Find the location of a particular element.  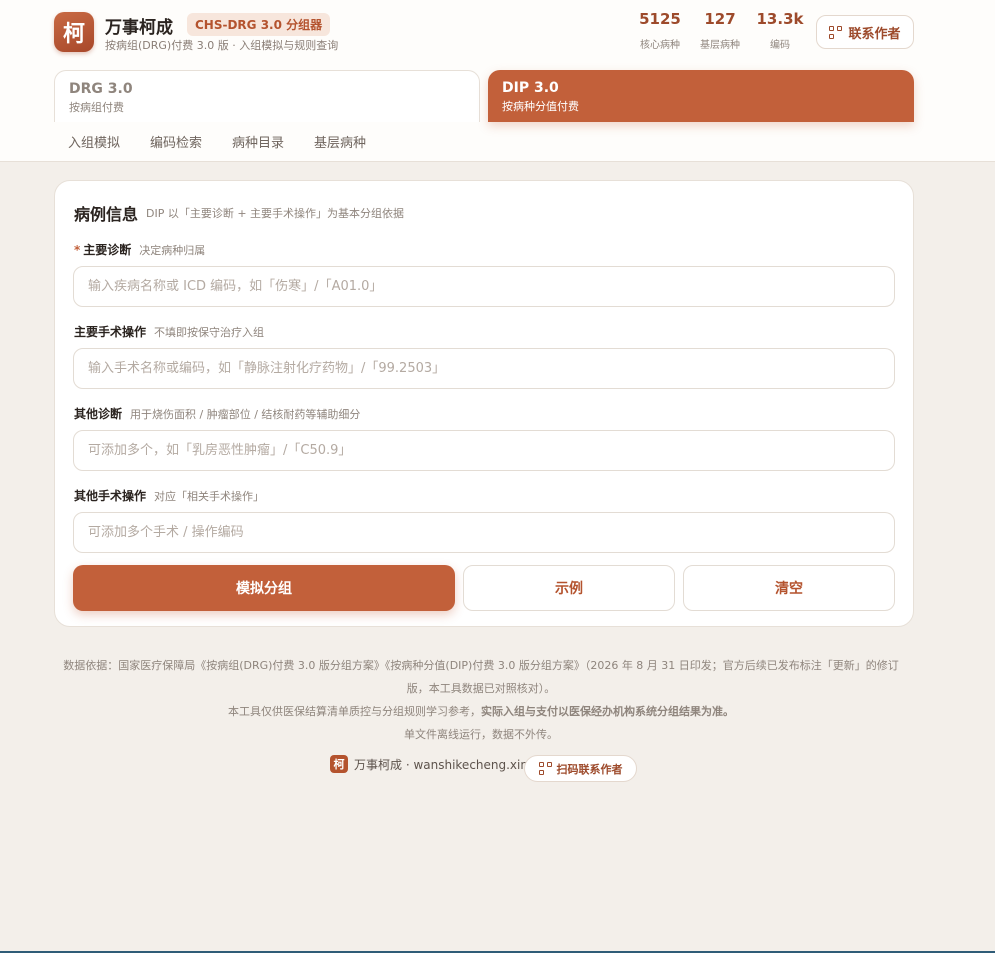

field-label-text: 其他诊断 is located at coordinates (98, 414).